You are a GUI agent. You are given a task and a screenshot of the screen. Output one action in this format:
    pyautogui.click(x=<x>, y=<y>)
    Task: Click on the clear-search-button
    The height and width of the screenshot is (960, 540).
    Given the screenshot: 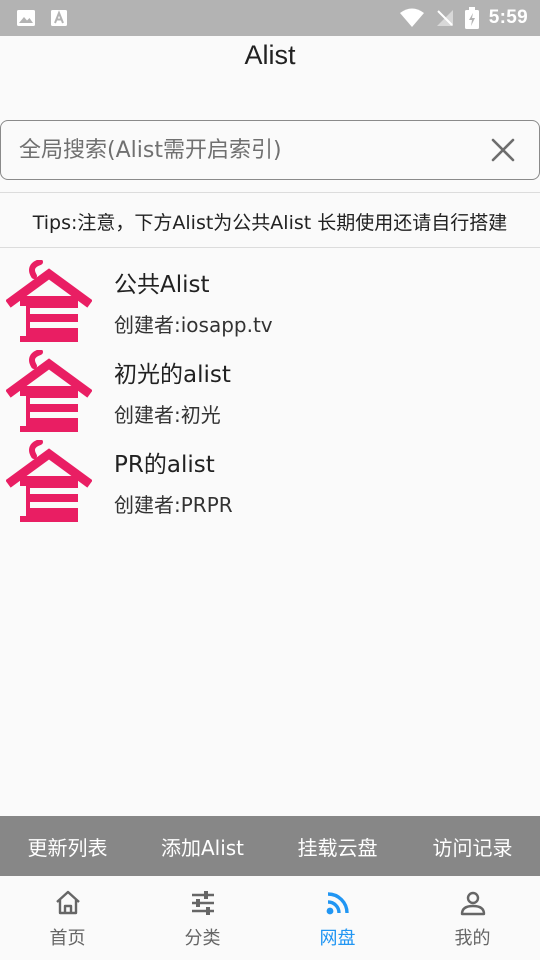 What is the action you would take?
    pyautogui.click(x=503, y=150)
    